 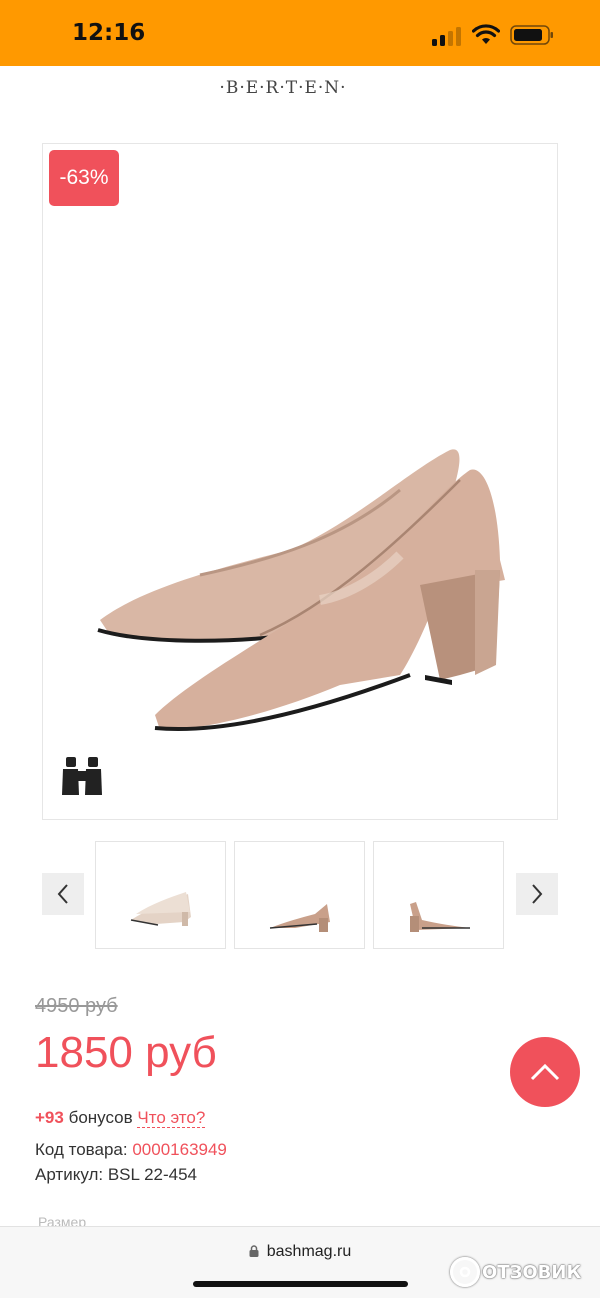 I want to click on status-time: 12:16, so click(x=109, y=33).